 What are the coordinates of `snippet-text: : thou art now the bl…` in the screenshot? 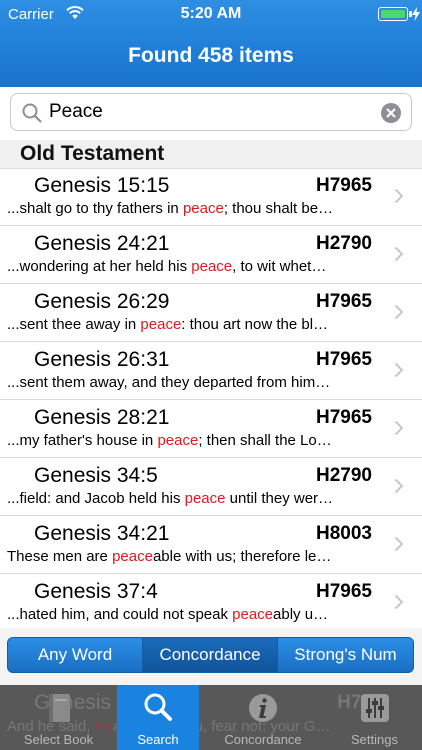 It's located at (255, 324).